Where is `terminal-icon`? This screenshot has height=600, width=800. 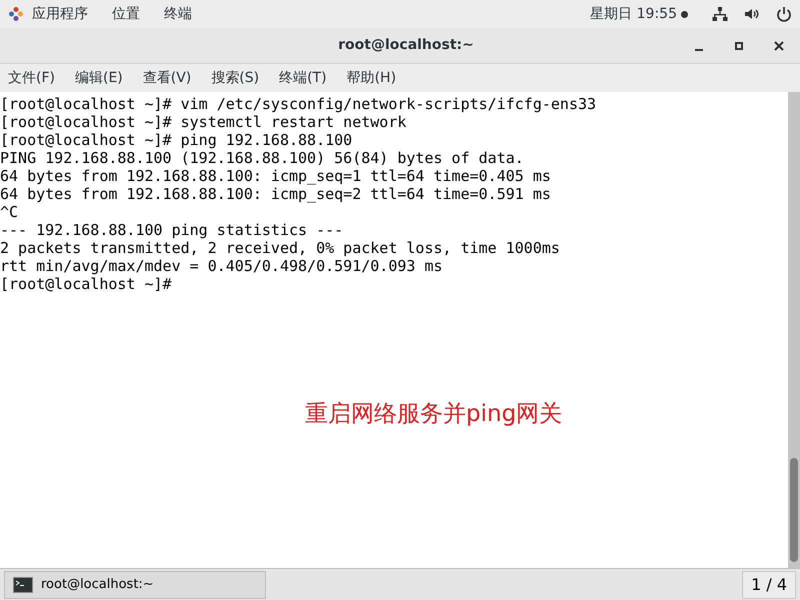 terminal-icon is located at coordinates (23, 584).